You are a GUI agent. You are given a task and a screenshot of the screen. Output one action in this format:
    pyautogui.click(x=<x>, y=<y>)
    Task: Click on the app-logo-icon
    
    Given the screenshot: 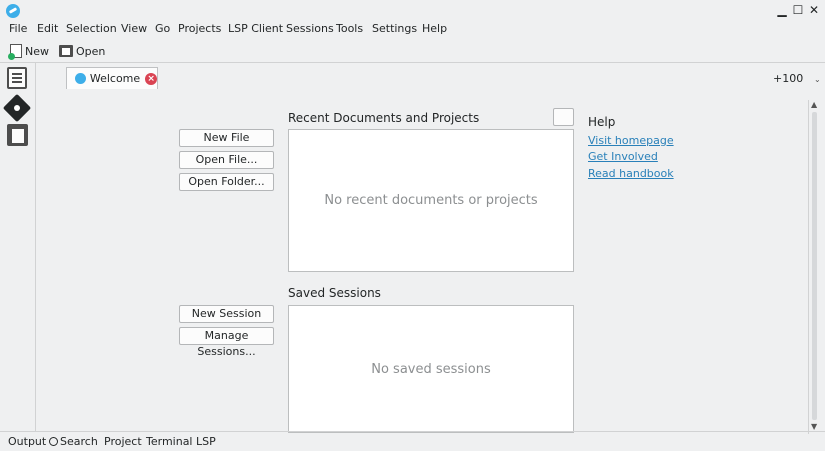 What is the action you would take?
    pyautogui.click(x=13, y=11)
    